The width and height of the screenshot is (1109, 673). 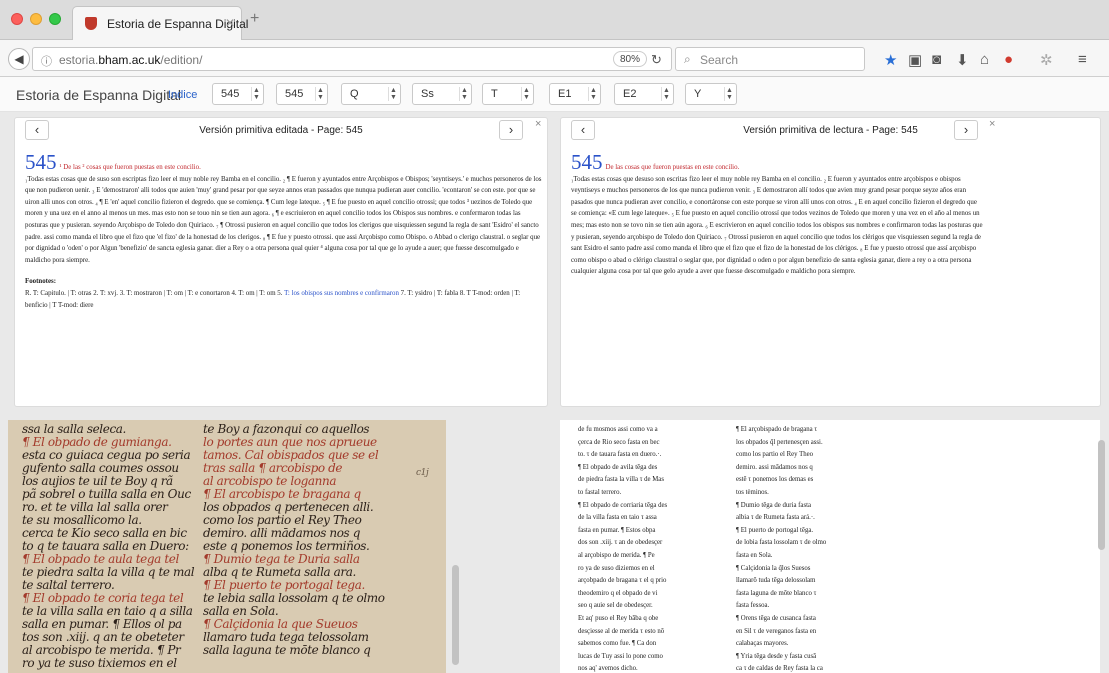 What do you see at coordinates (254, 19) in the screenshot?
I see `new-tab-button: +` at bounding box center [254, 19].